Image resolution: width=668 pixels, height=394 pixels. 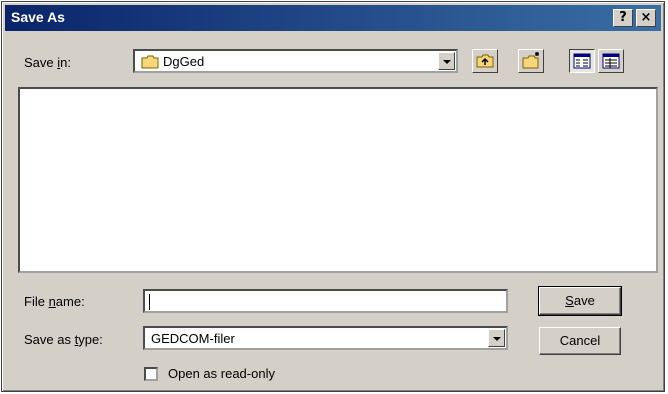 I want to click on save-in-value: DgGed, so click(x=184, y=61).